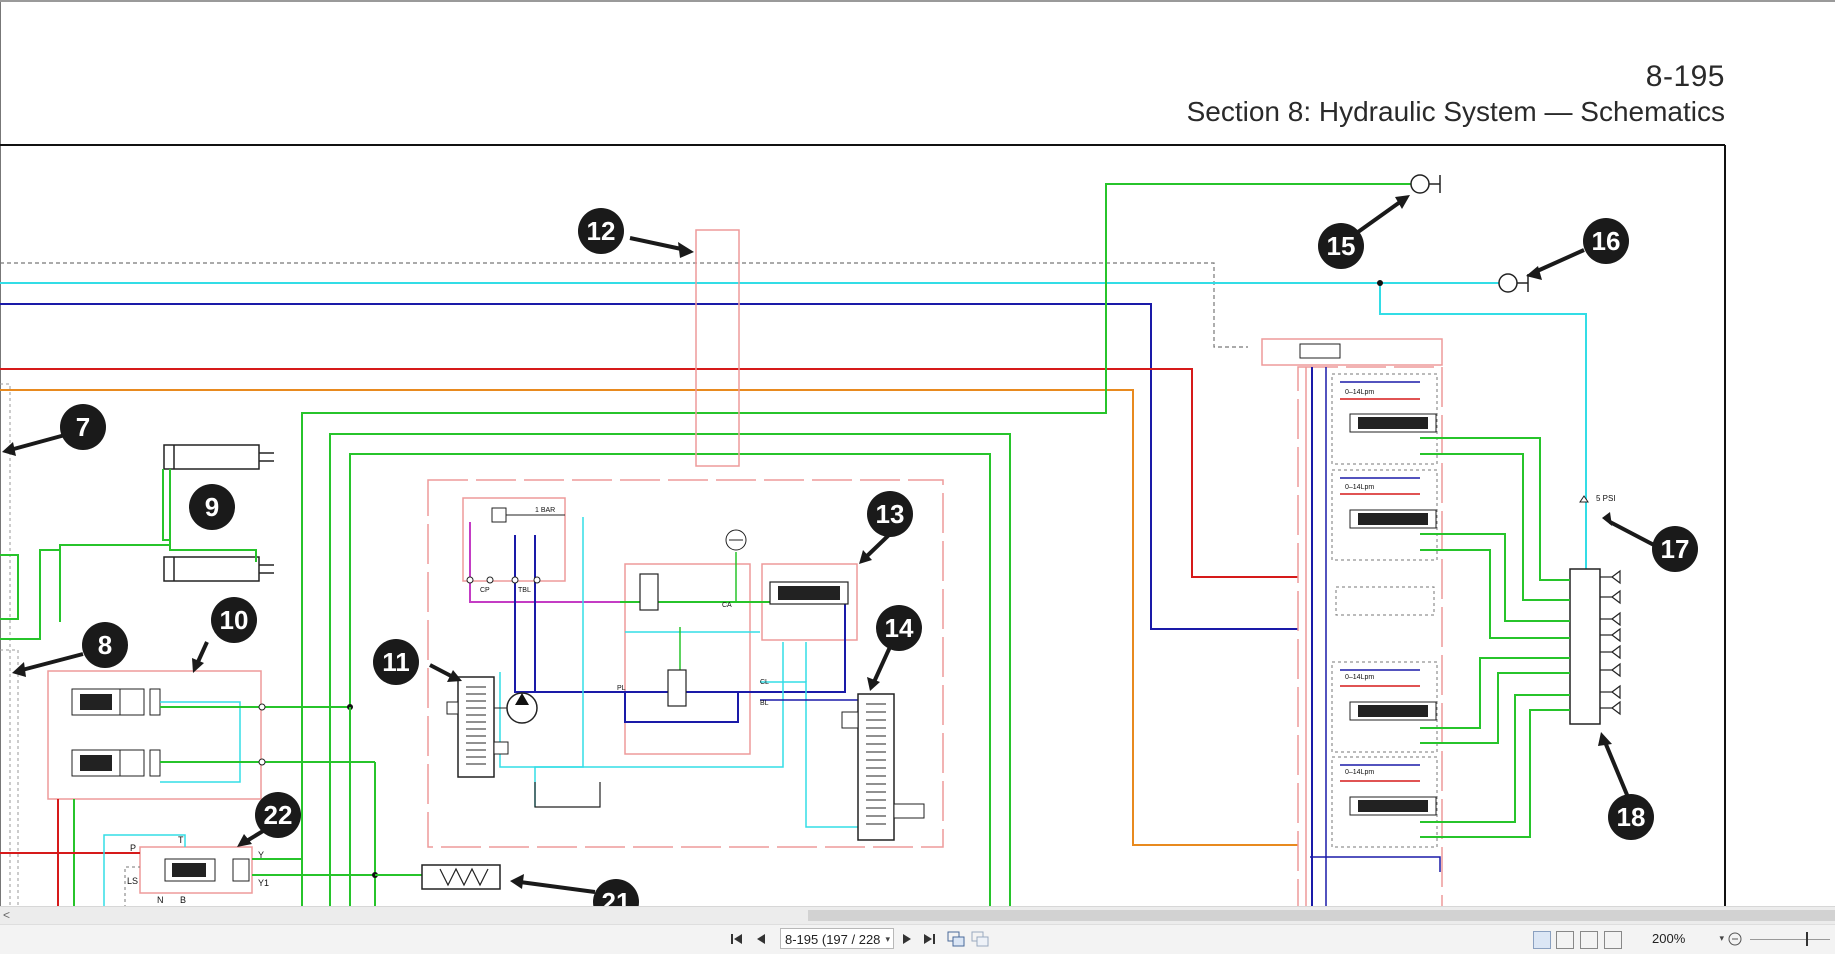 The width and height of the screenshot is (1835, 954). What do you see at coordinates (181, 840) in the screenshot?
I see `label-port-t: T` at bounding box center [181, 840].